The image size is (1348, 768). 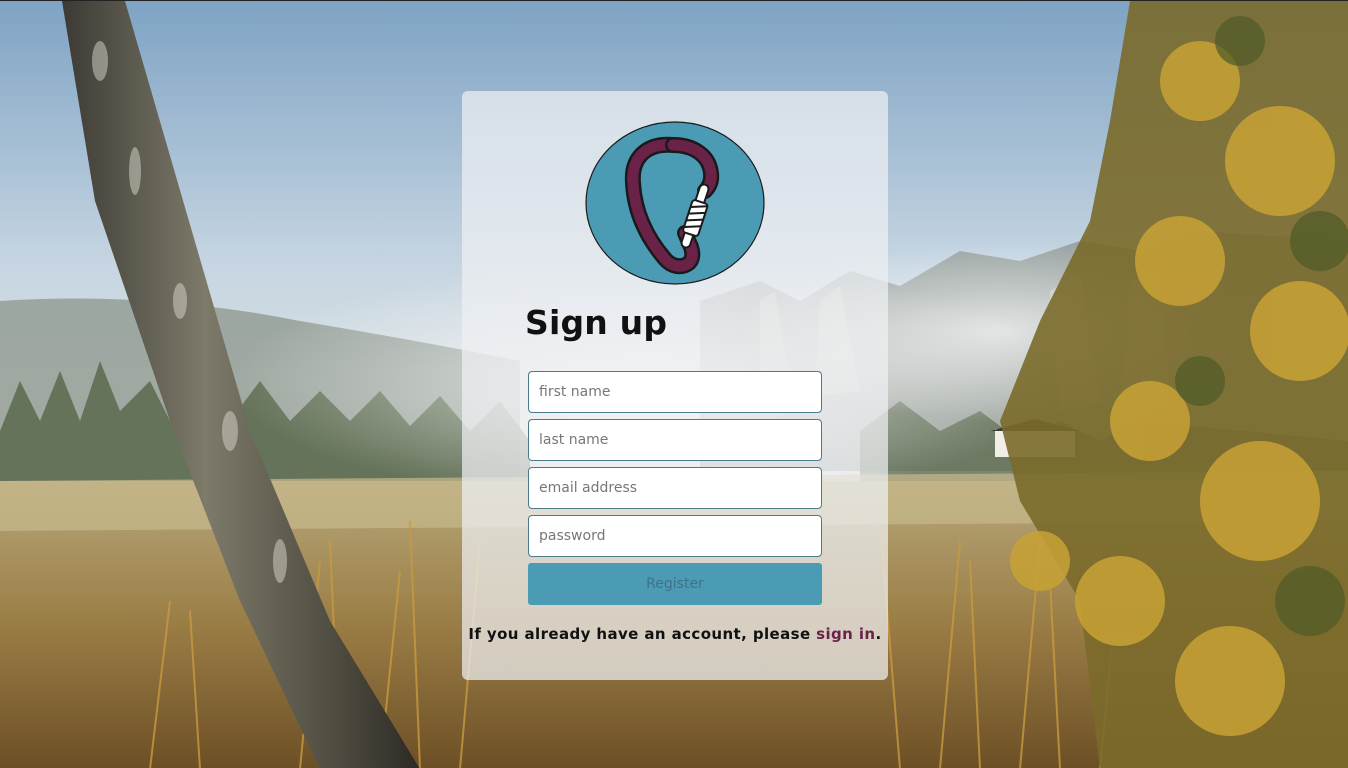 What do you see at coordinates (675, 392) in the screenshot?
I see `first-name-field` at bounding box center [675, 392].